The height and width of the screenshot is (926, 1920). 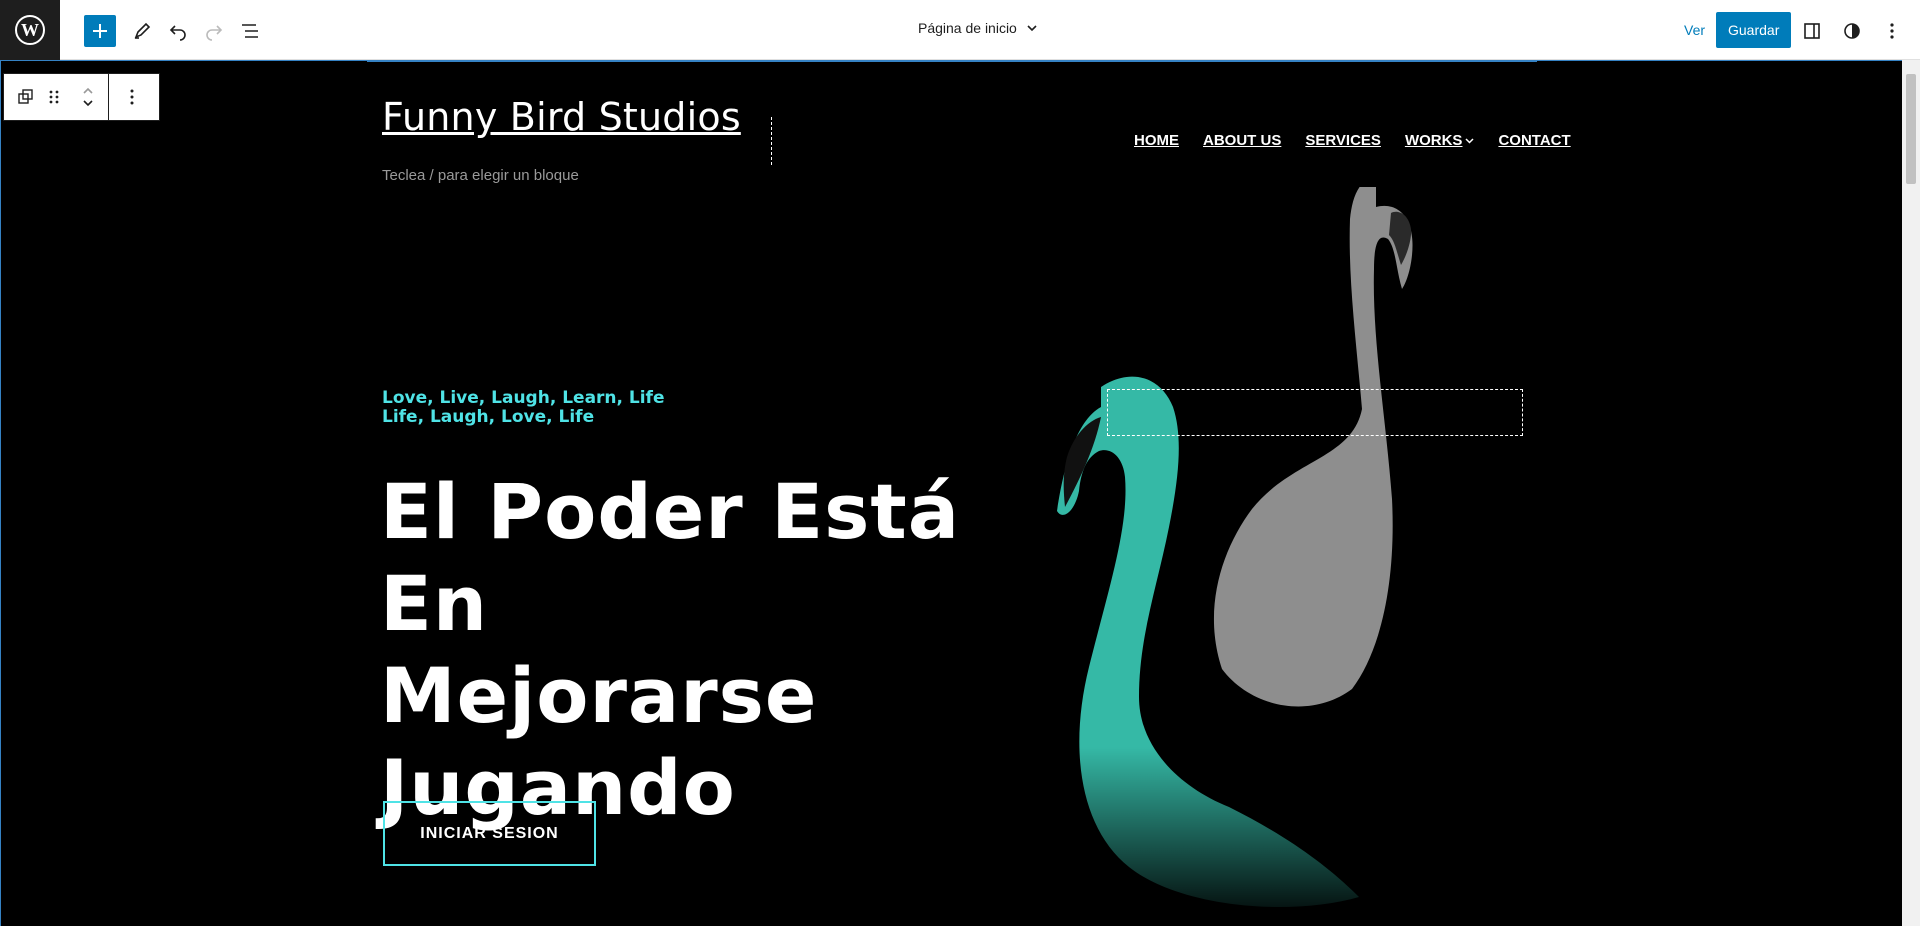 I want to click on hero-headline: El Poder Está En Mejorarse Jugando, so click(x=700, y=650).